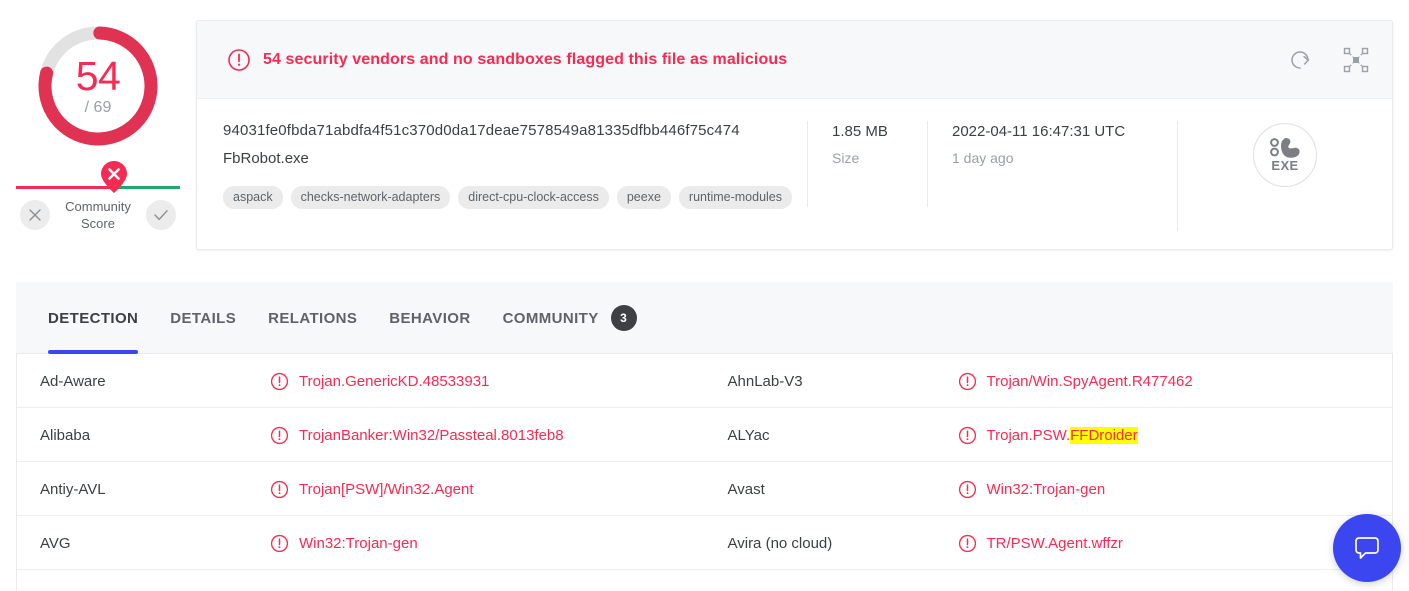 This screenshot has width=1409, height=591. I want to click on tab-details-label: DETAILS, so click(203, 318).